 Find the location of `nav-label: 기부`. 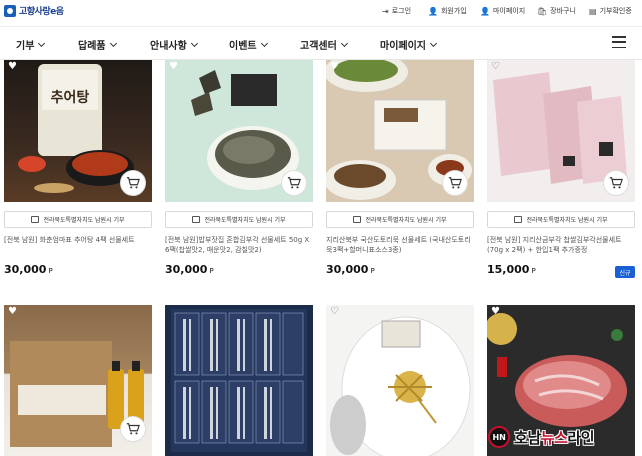

nav-label: 기부 is located at coordinates (25, 46).